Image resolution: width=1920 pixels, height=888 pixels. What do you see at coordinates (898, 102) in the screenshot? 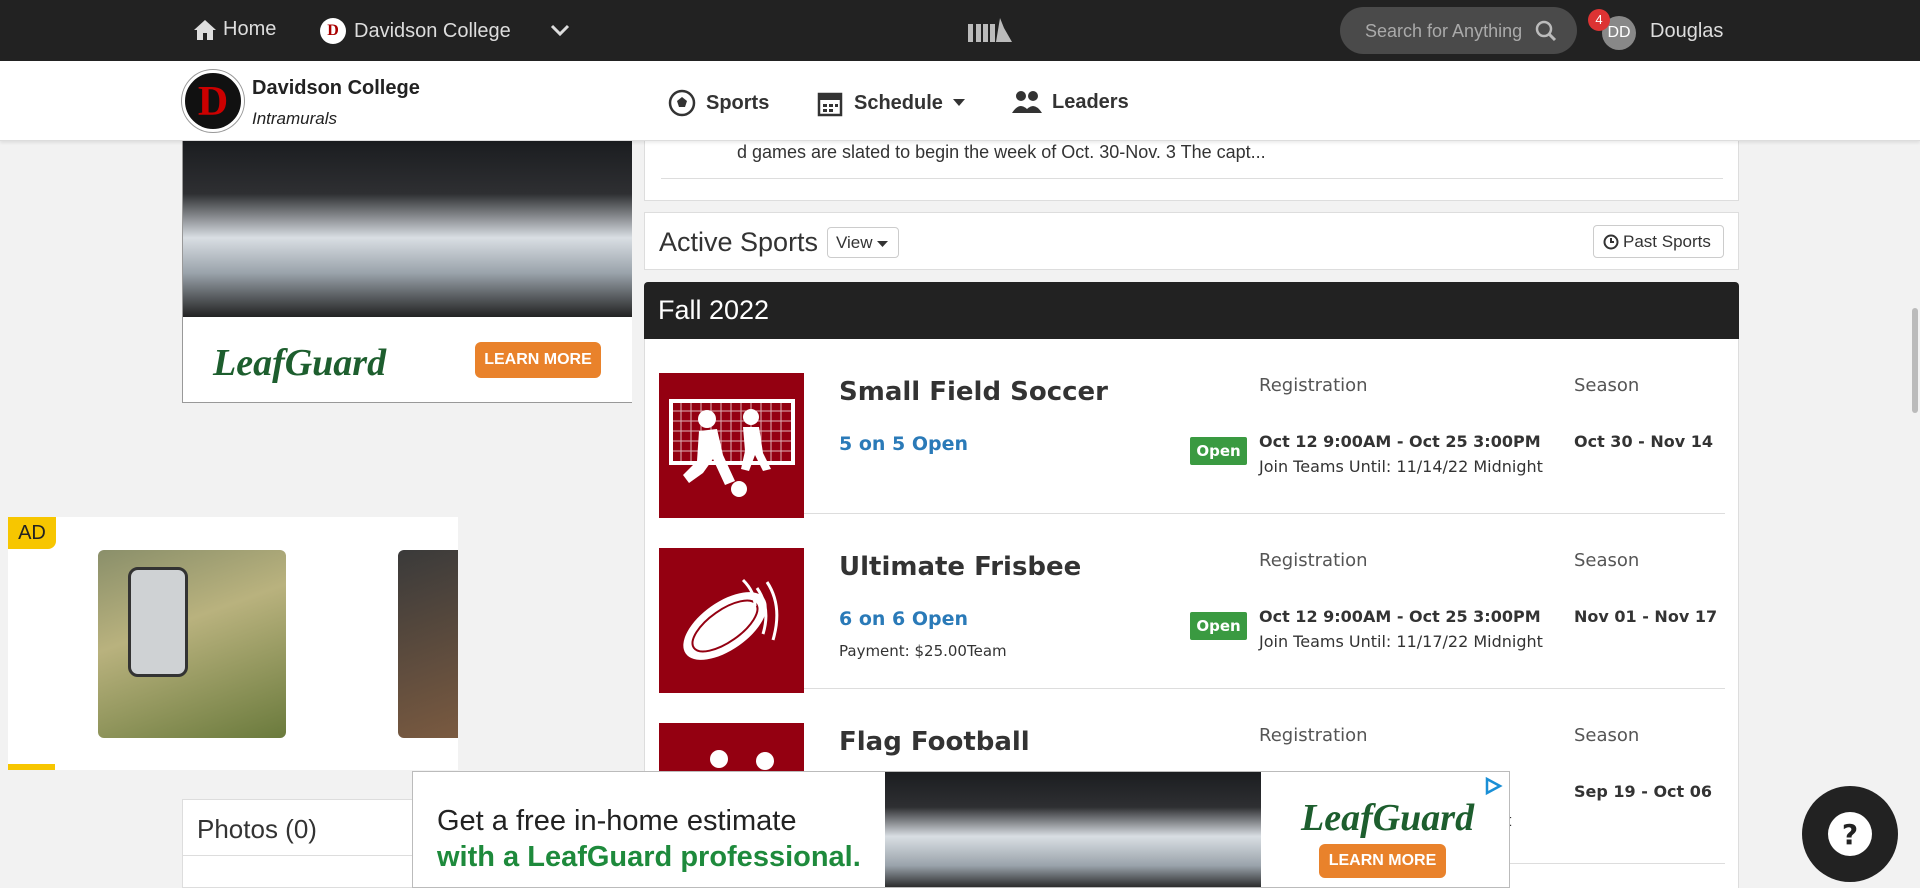
I see `nav-schedule-label: Schedule` at bounding box center [898, 102].